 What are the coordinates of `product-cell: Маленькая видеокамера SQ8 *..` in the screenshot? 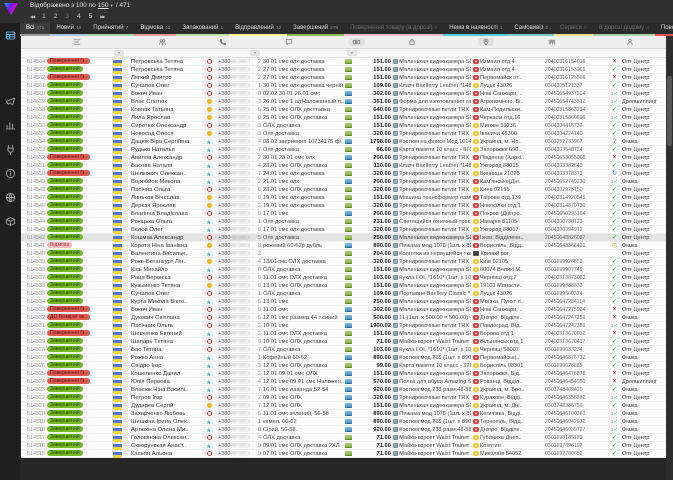 It's located at (433, 70).